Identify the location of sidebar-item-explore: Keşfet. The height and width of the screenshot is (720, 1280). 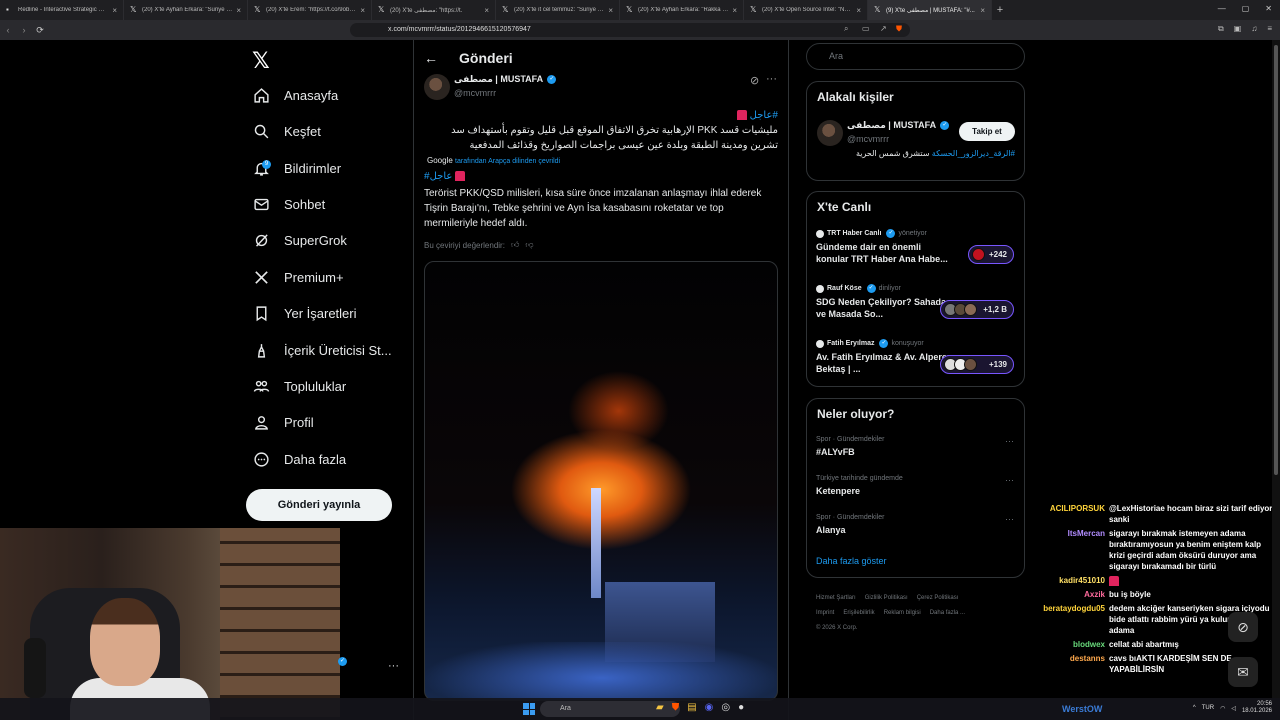
(286, 131).